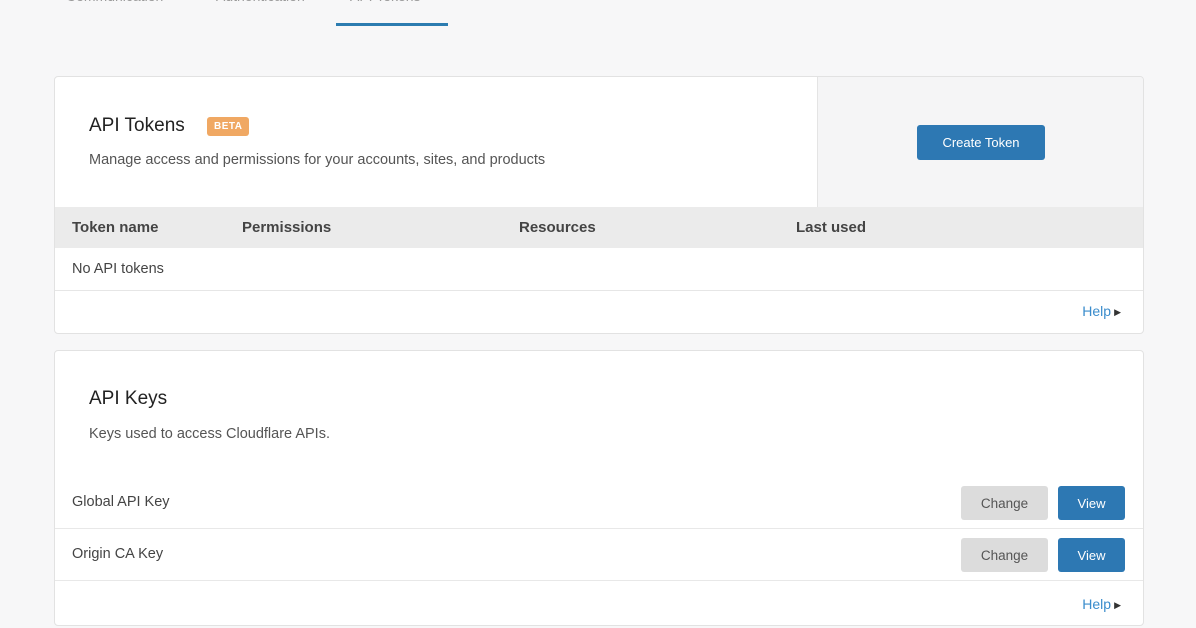 This screenshot has height=628, width=1196. Describe the element at coordinates (115, 227) in the screenshot. I see `column-header-token-name: Token name` at that location.